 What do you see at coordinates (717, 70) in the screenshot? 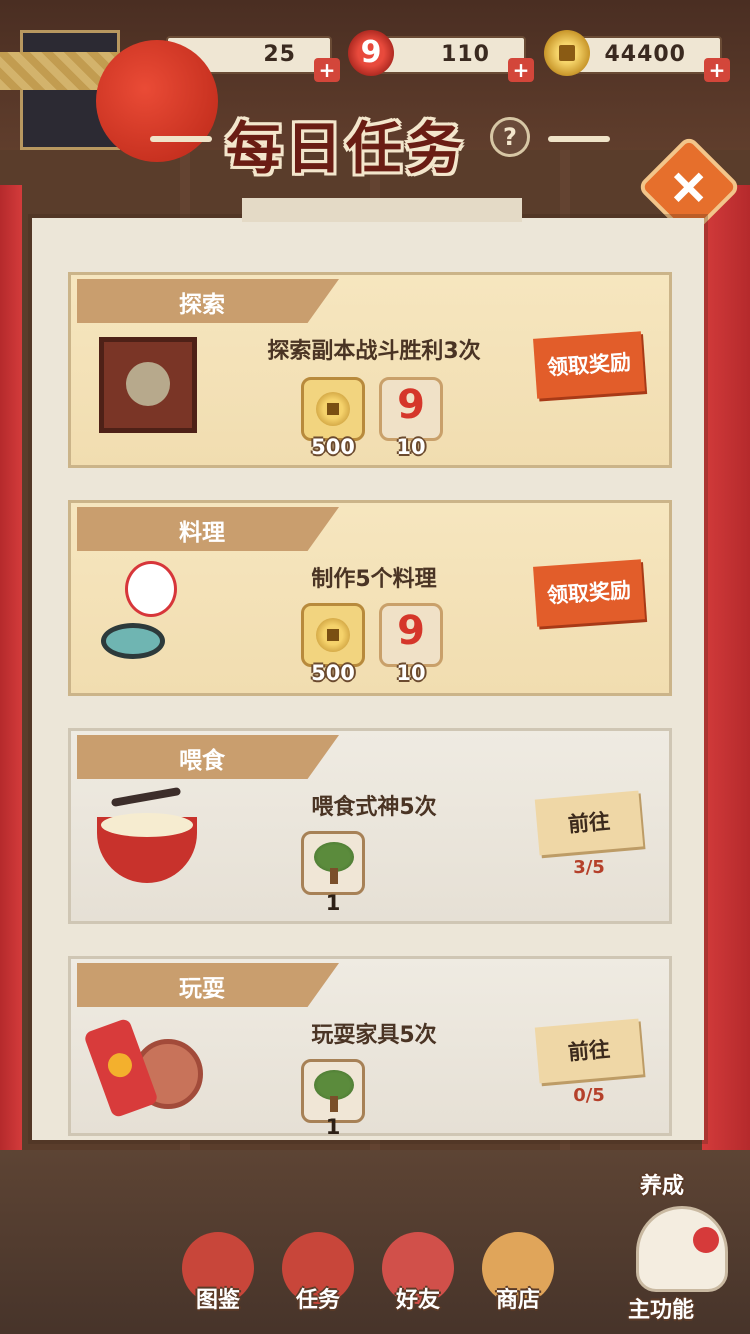
I see `add-coin-button: +` at bounding box center [717, 70].